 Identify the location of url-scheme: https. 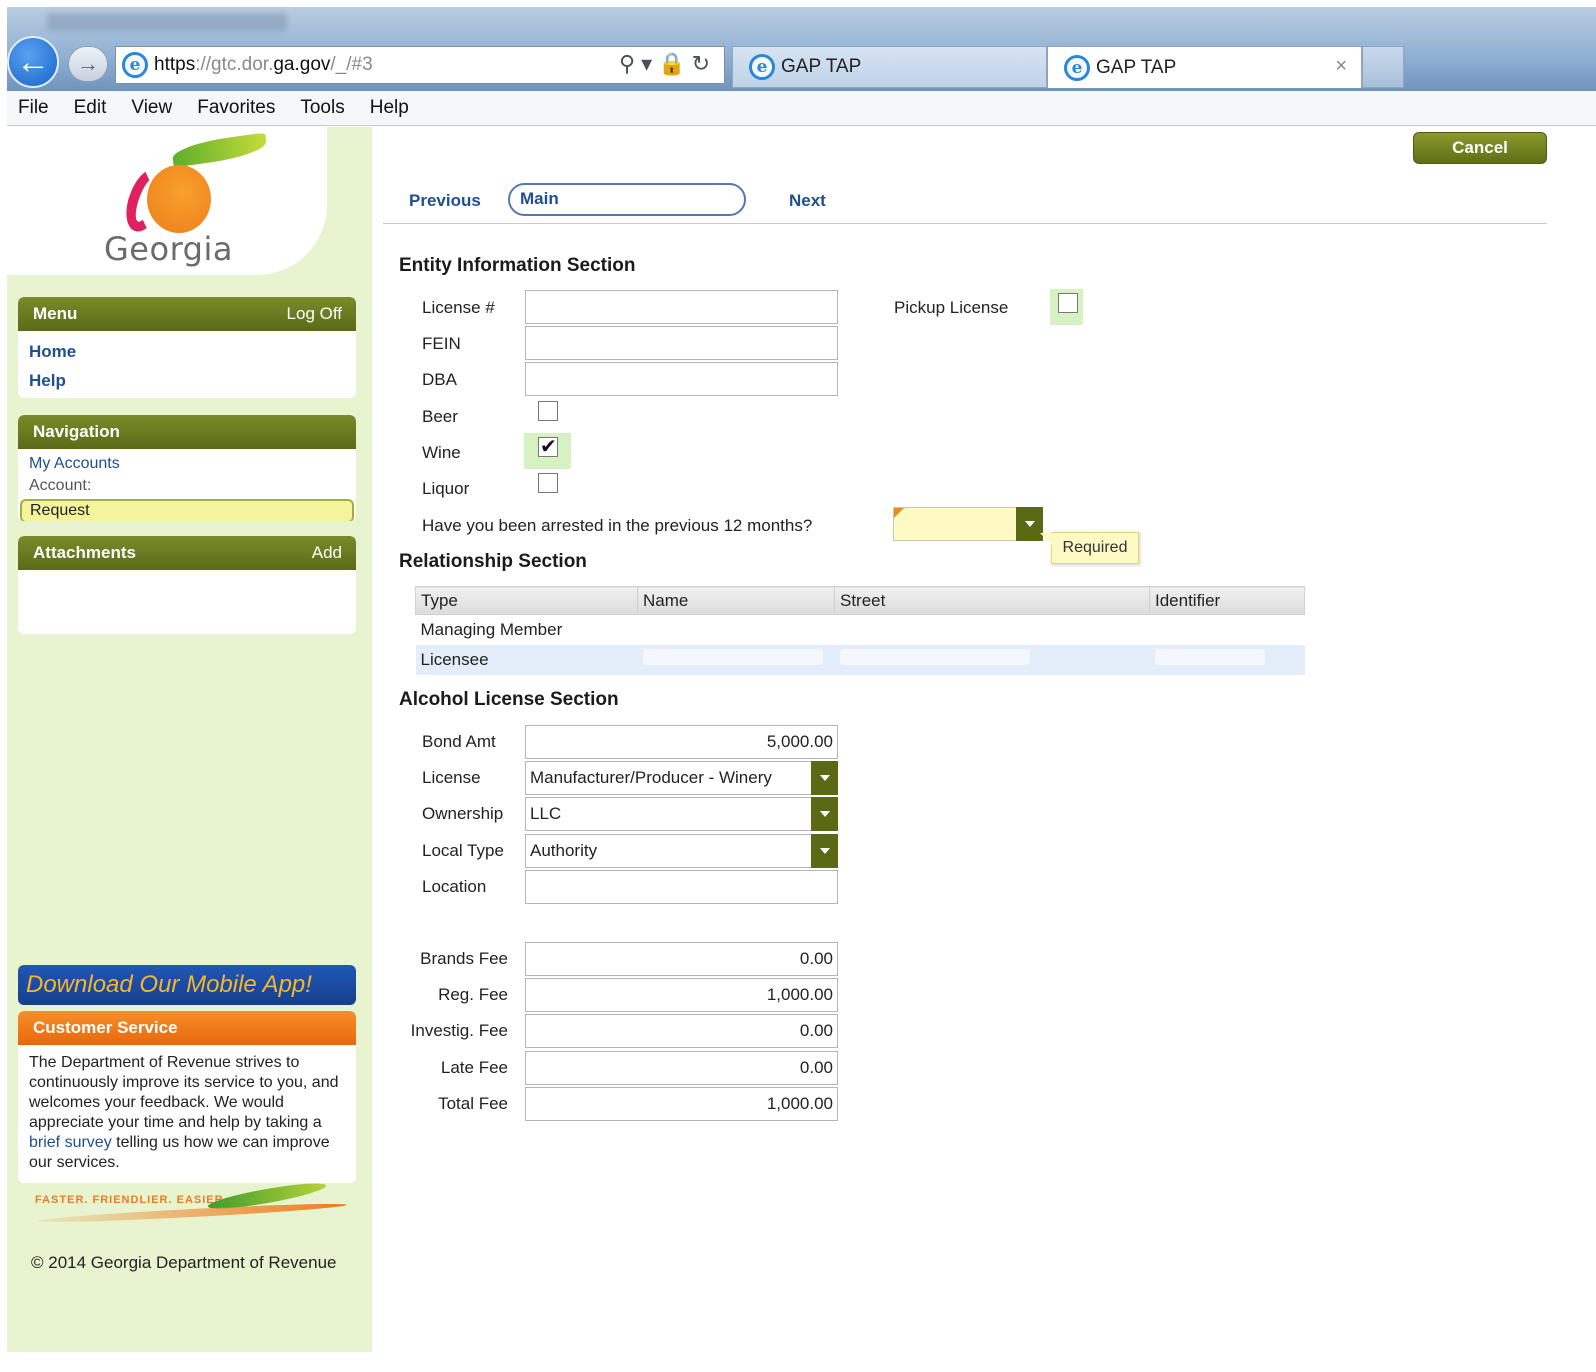
(175, 64).